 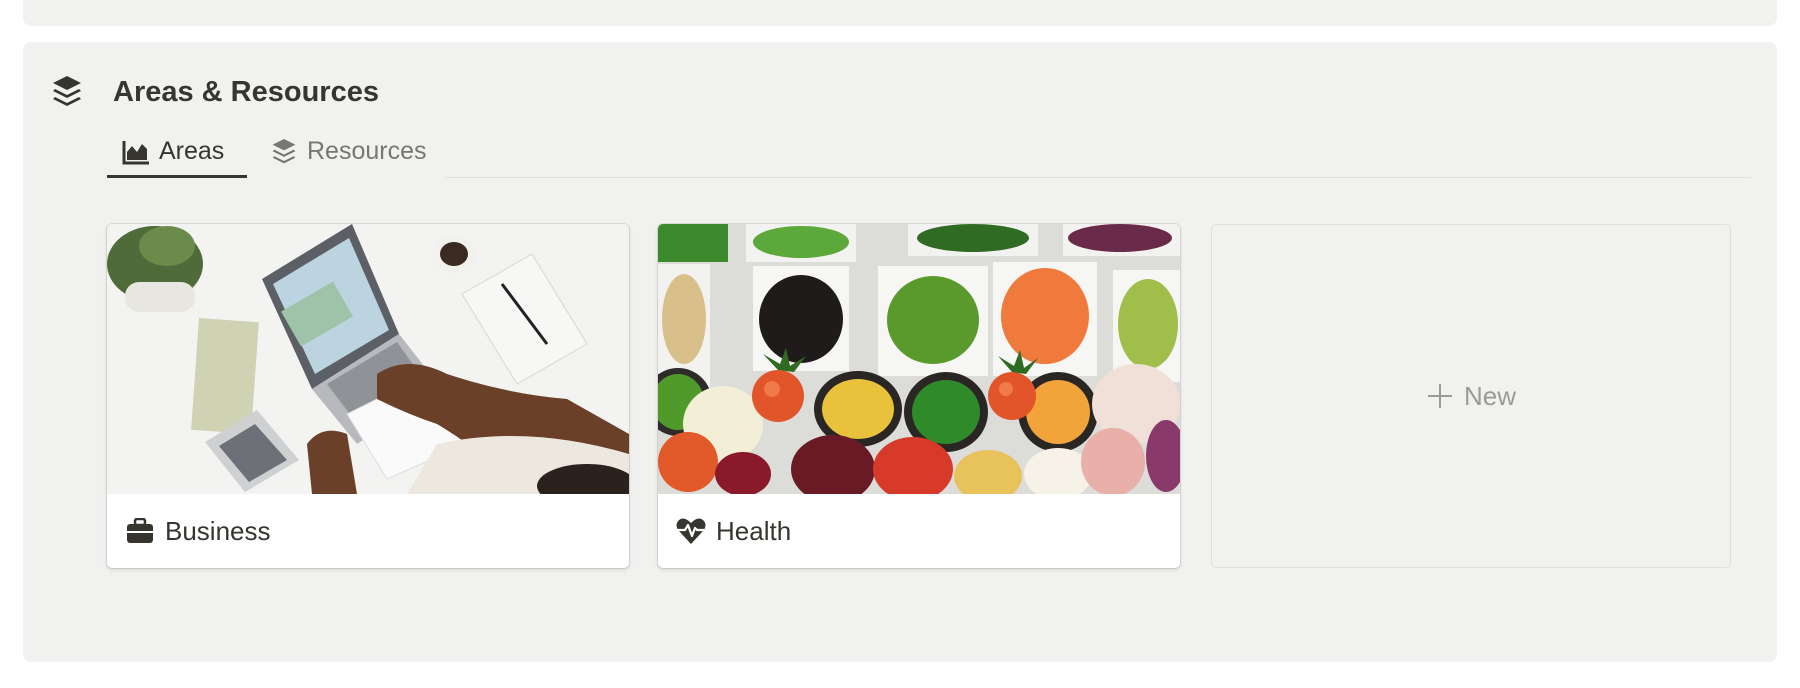 I want to click on card-title: Business, so click(x=218, y=530).